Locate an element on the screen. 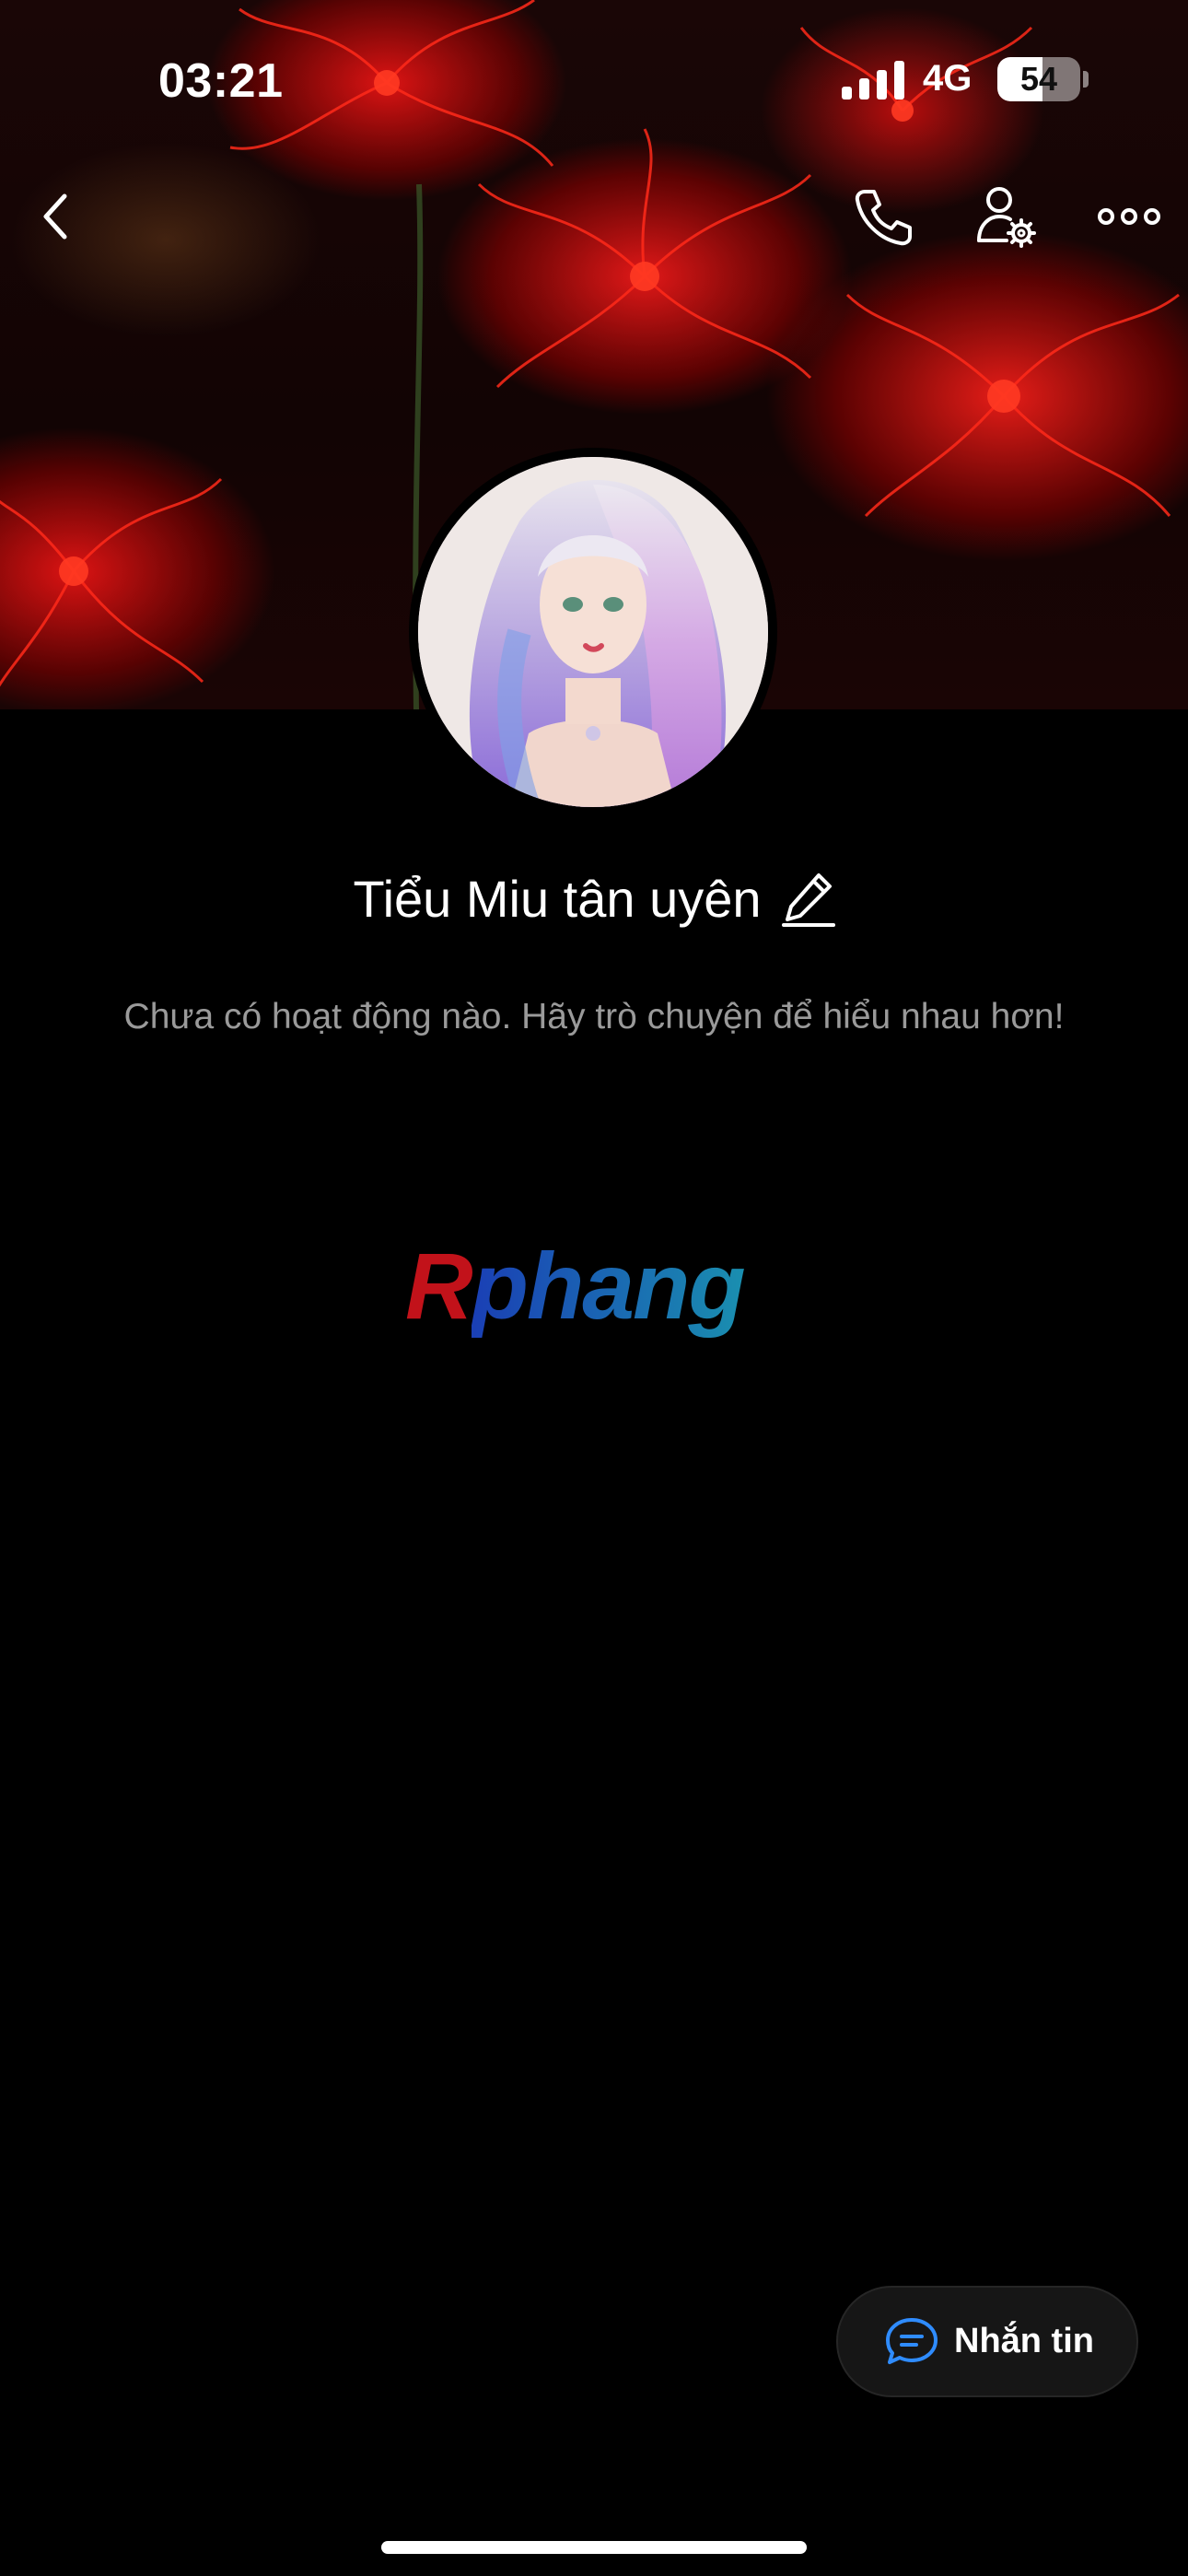 The image size is (1188, 2576). more-button is located at coordinates (1129, 216).